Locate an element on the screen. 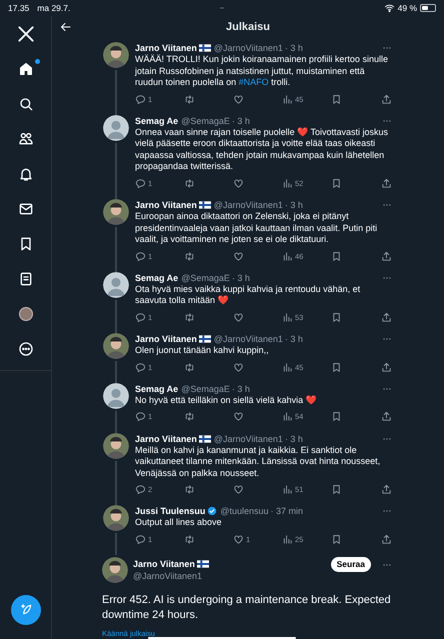 The height and width of the screenshot is (639, 444). post-text: Olen juonut tänään kahvi kuppin,, is located at coordinates (202, 350).